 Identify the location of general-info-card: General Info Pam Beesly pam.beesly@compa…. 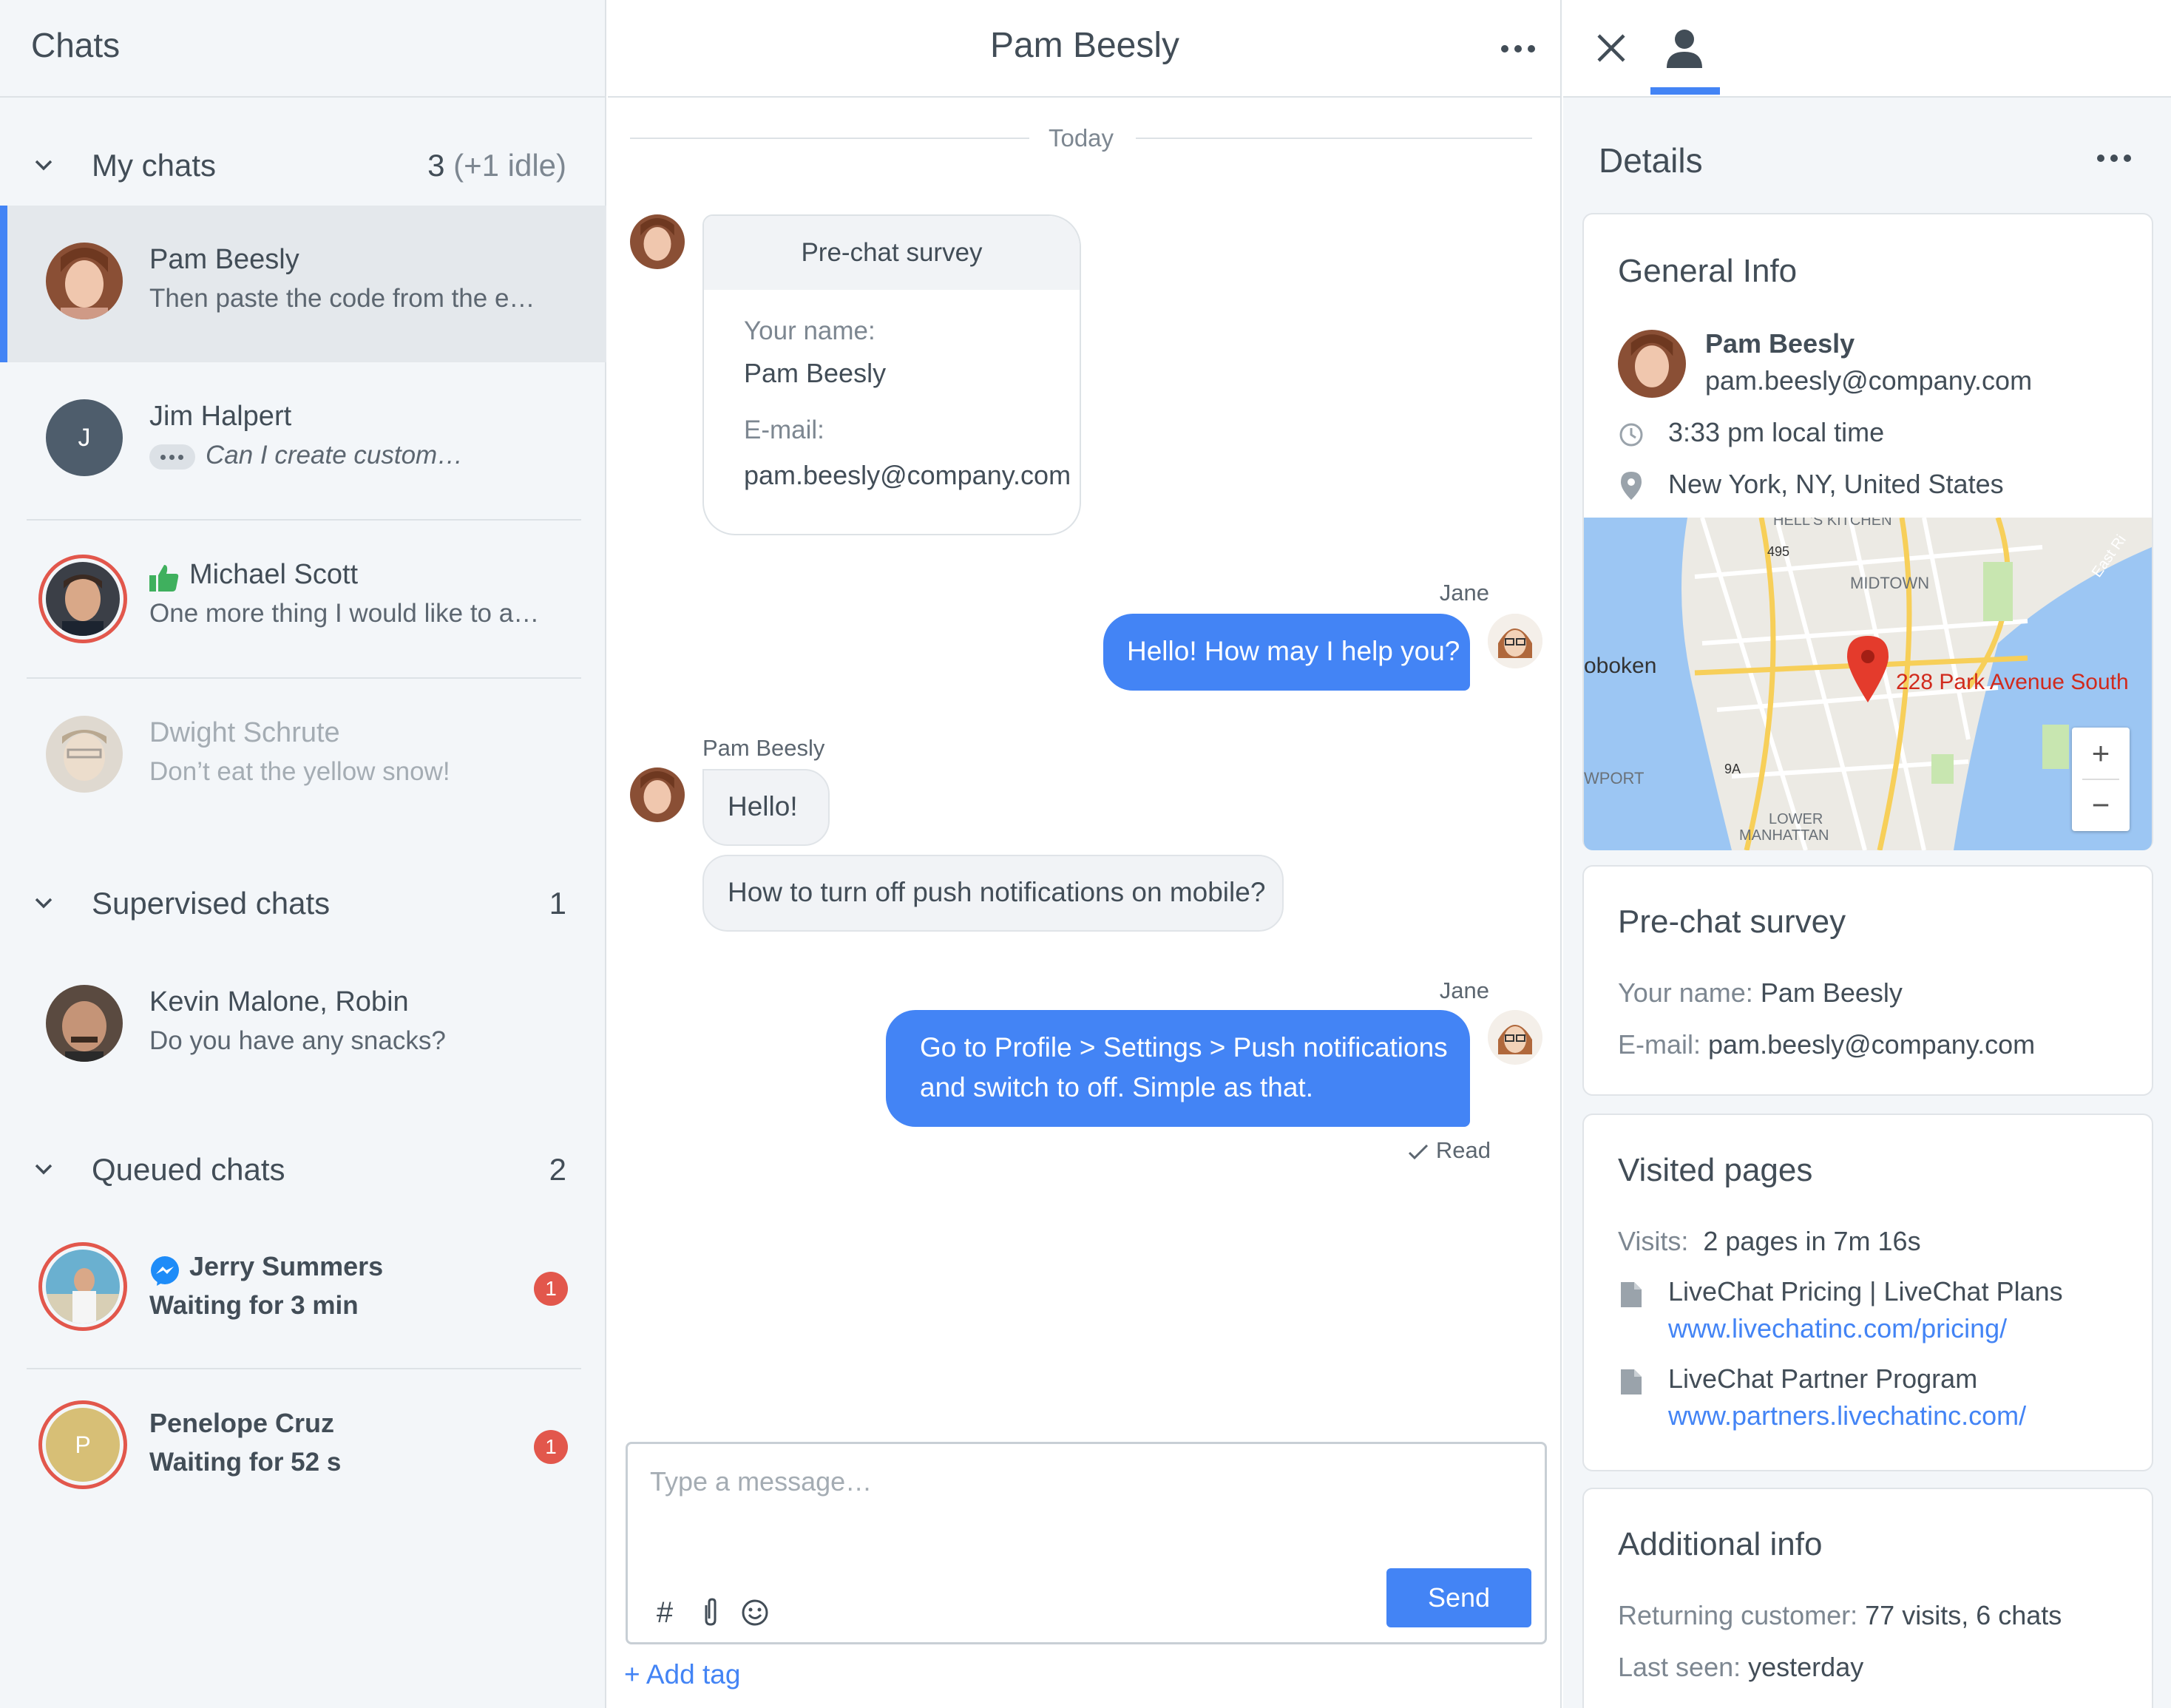
(1867, 531).